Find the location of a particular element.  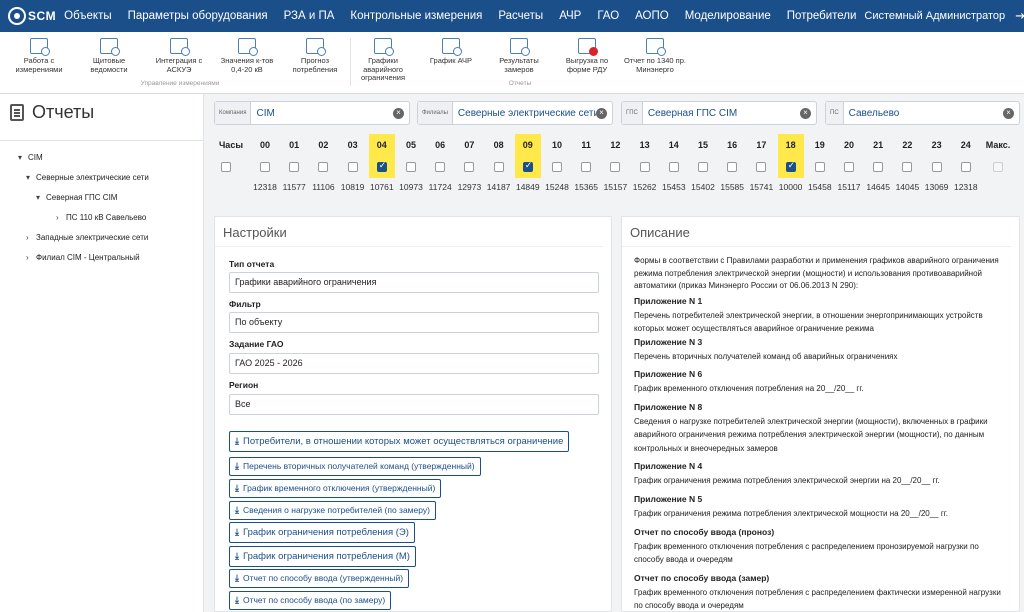

filter-select: По объекту is located at coordinates (414, 322).